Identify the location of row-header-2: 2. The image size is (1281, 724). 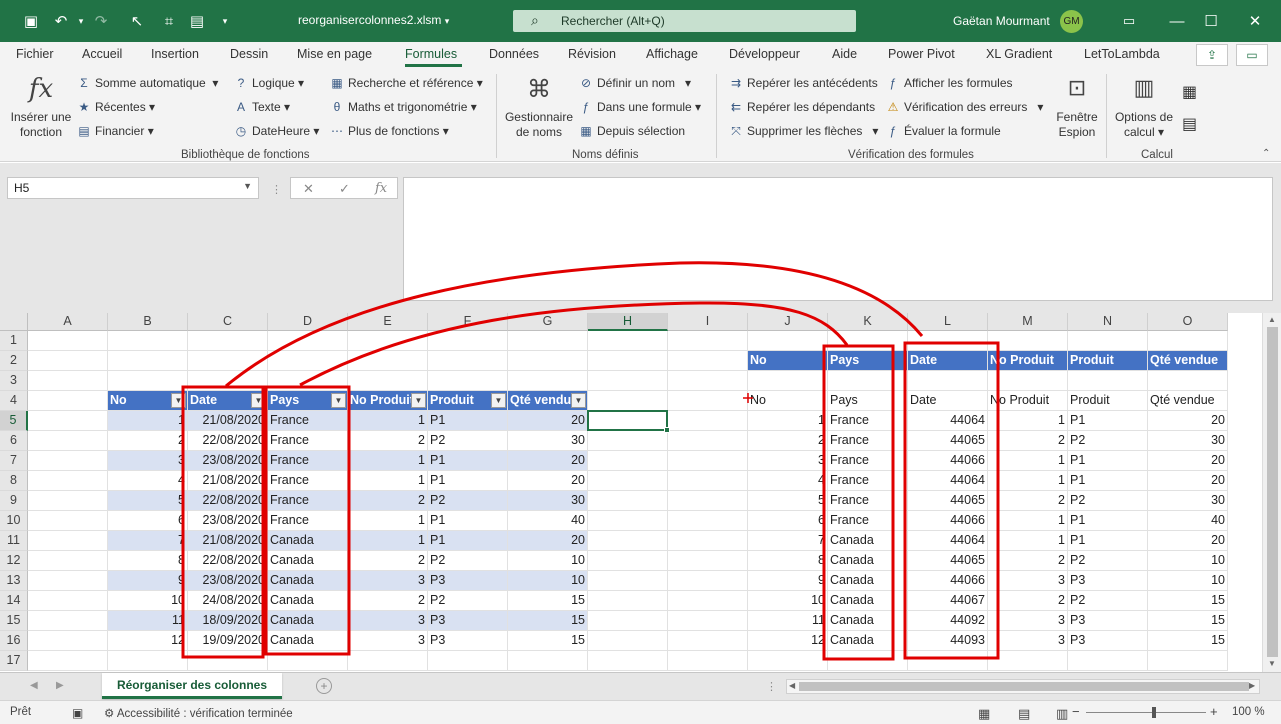
(14, 361).